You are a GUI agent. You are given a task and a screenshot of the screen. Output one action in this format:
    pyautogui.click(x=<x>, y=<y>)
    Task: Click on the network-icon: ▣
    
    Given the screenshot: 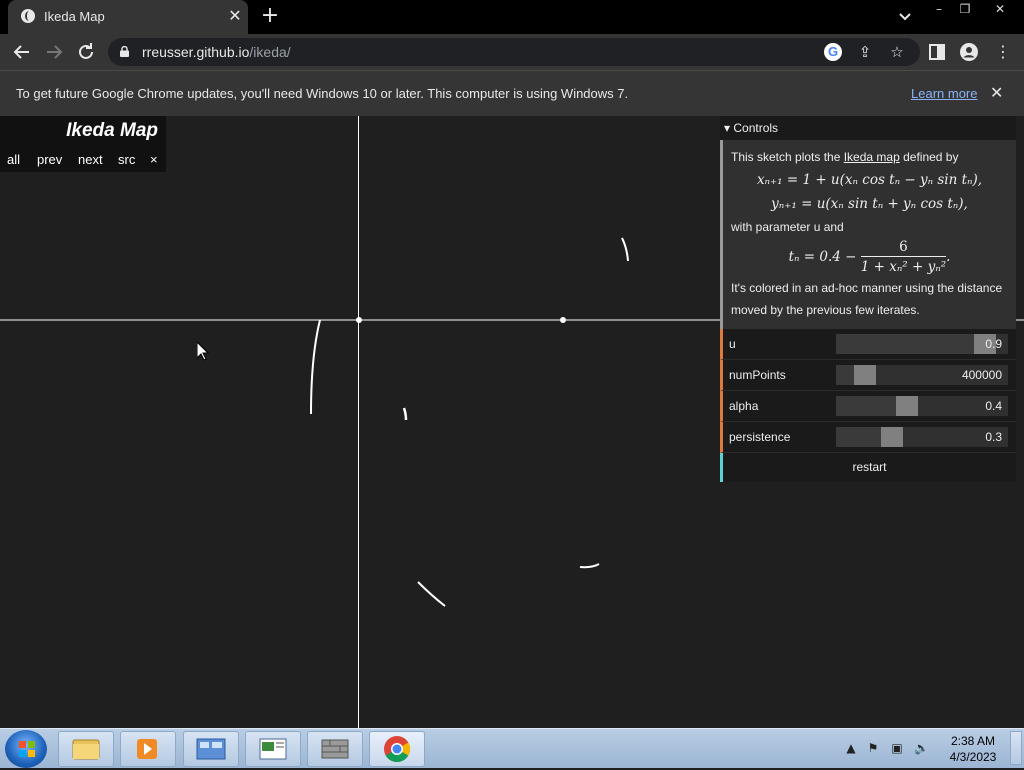 What is the action you would take?
    pyautogui.click(x=897, y=748)
    